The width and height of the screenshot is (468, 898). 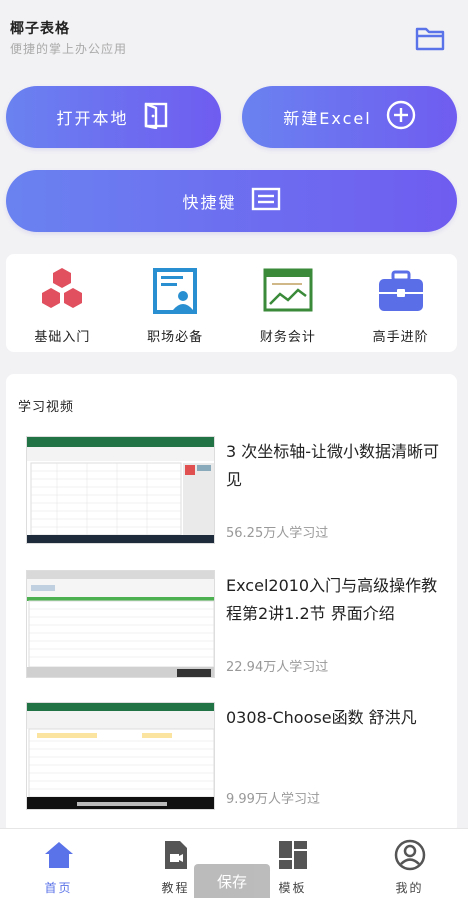 What do you see at coordinates (157, 117) in the screenshot?
I see `door-icon` at bounding box center [157, 117].